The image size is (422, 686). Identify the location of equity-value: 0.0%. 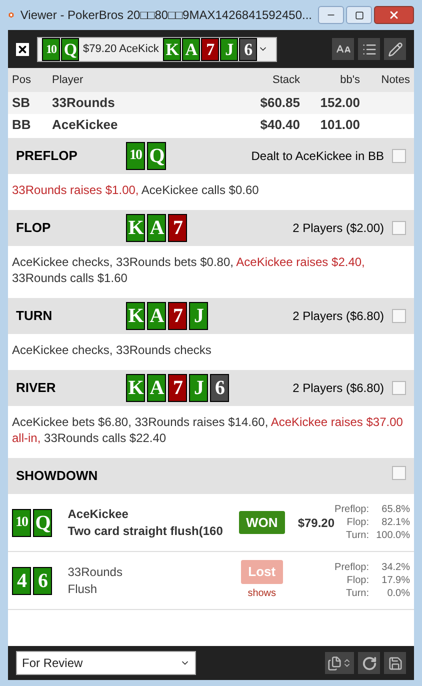
(398, 593).